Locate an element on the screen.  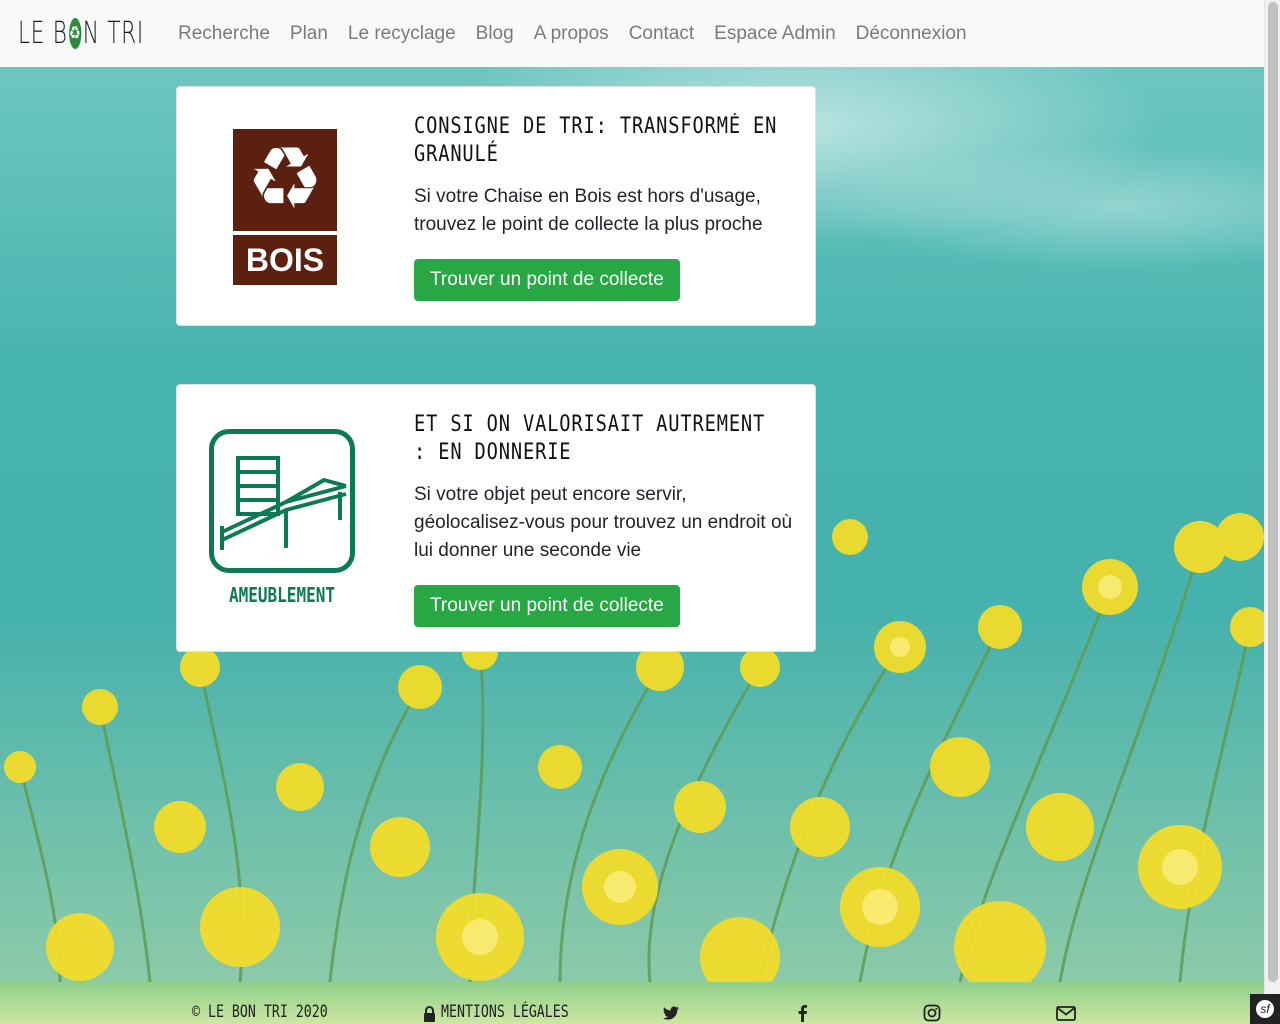
bois-badge: ♻ BOIS is located at coordinates (285, 207).